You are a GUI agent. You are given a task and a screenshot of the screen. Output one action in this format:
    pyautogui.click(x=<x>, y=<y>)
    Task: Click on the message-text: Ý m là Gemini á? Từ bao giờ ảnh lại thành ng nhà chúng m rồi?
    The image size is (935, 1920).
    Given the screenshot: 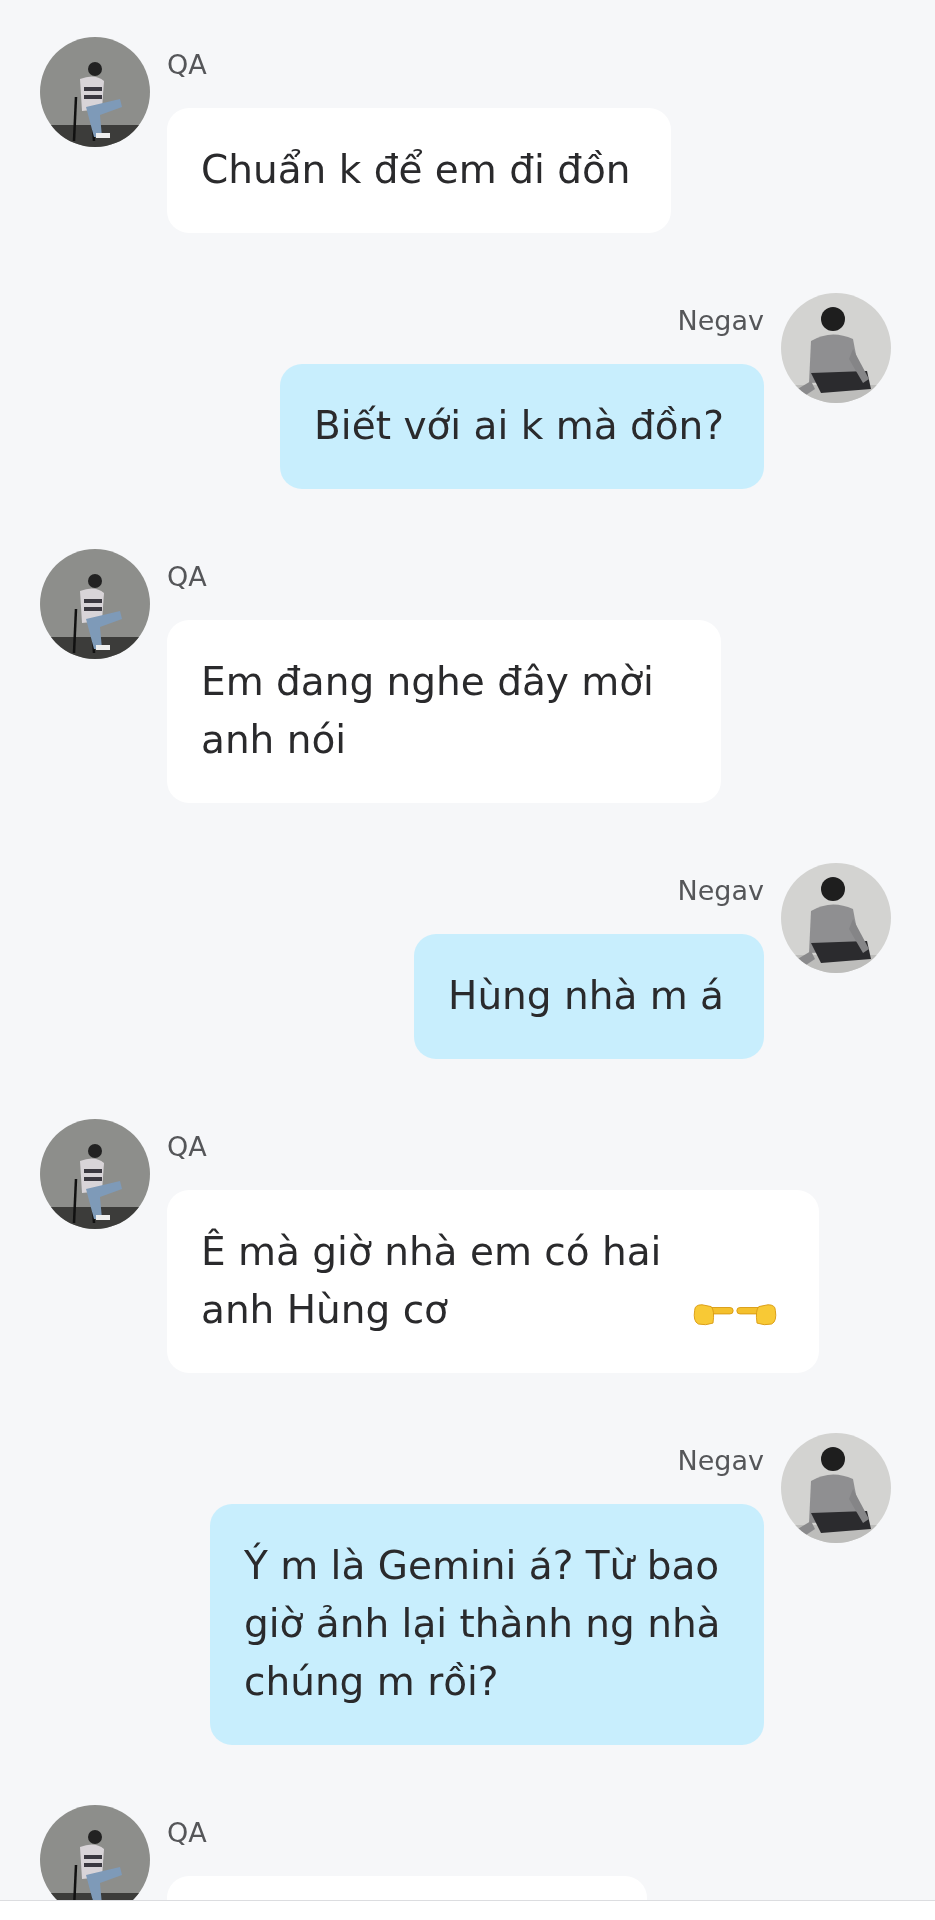 What is the action you would take?
    pyautogui.click(x=482, y=1623)
    